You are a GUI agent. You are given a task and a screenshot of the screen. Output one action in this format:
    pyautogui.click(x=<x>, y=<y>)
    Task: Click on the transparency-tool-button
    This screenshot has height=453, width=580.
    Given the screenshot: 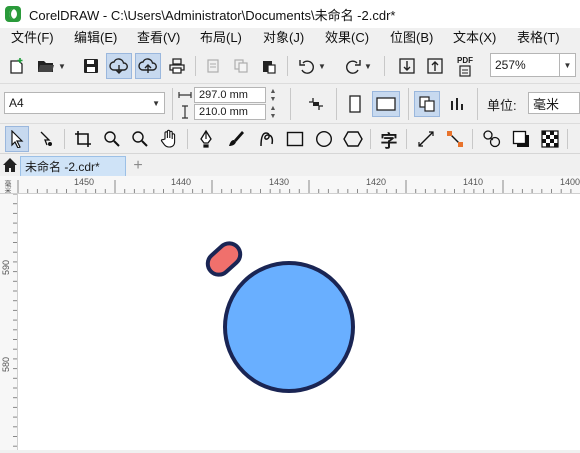 What is the action you would take?
    pyautogui.click(x=550, y=139)
    